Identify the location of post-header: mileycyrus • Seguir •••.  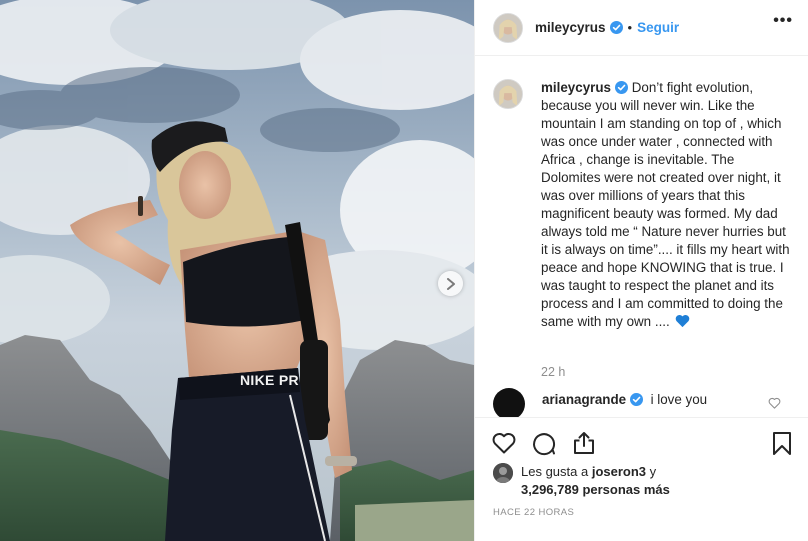
(641, 28).